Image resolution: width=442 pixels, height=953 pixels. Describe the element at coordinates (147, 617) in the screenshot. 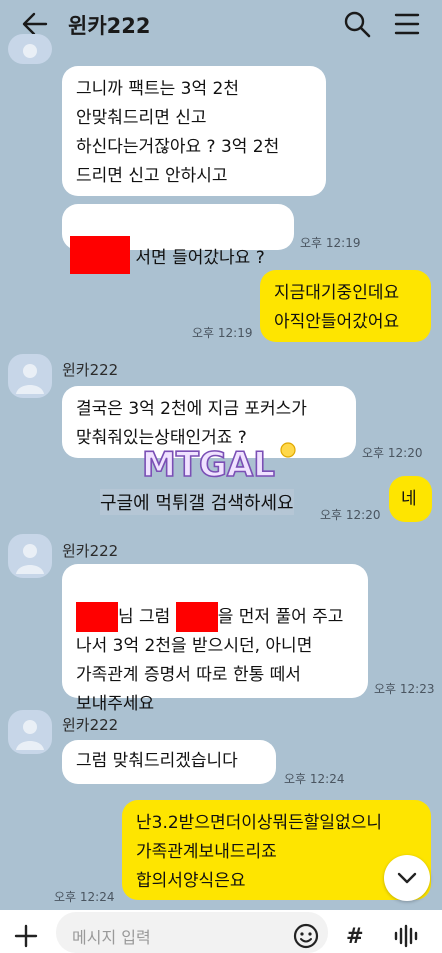

I see `message-text: 님 그럼` at that location.